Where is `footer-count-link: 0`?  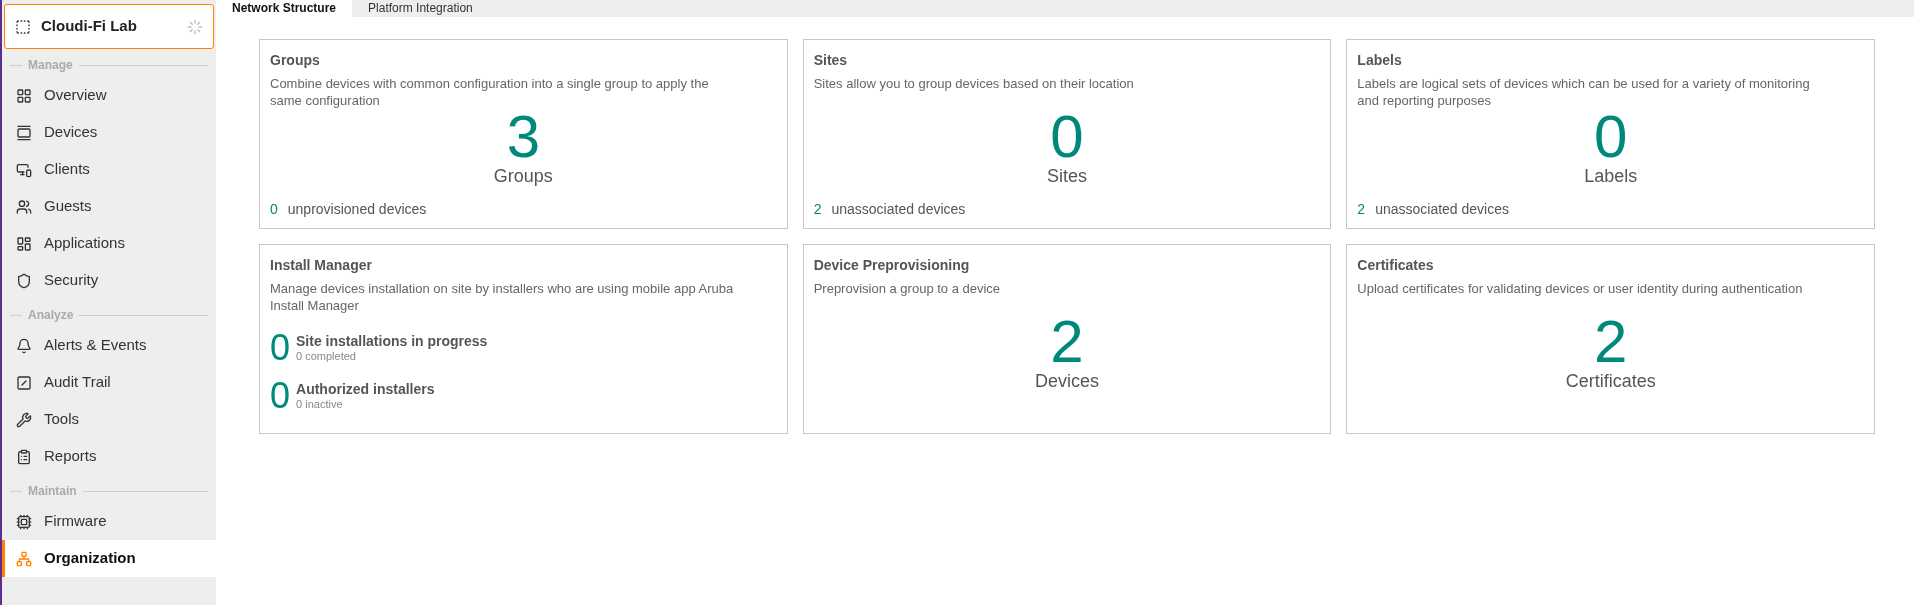
footer-count-link: 0 is located at coordinates (274, 209).